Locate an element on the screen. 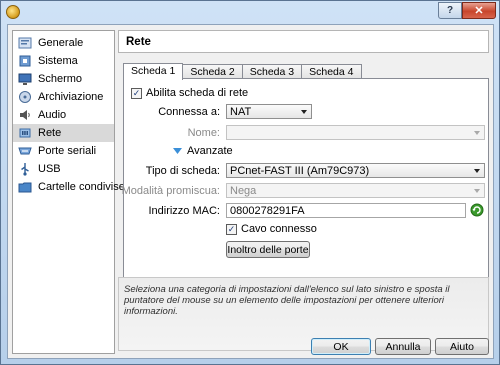  attached-to-label: Connessa a: is located at coordinates (189, 112).